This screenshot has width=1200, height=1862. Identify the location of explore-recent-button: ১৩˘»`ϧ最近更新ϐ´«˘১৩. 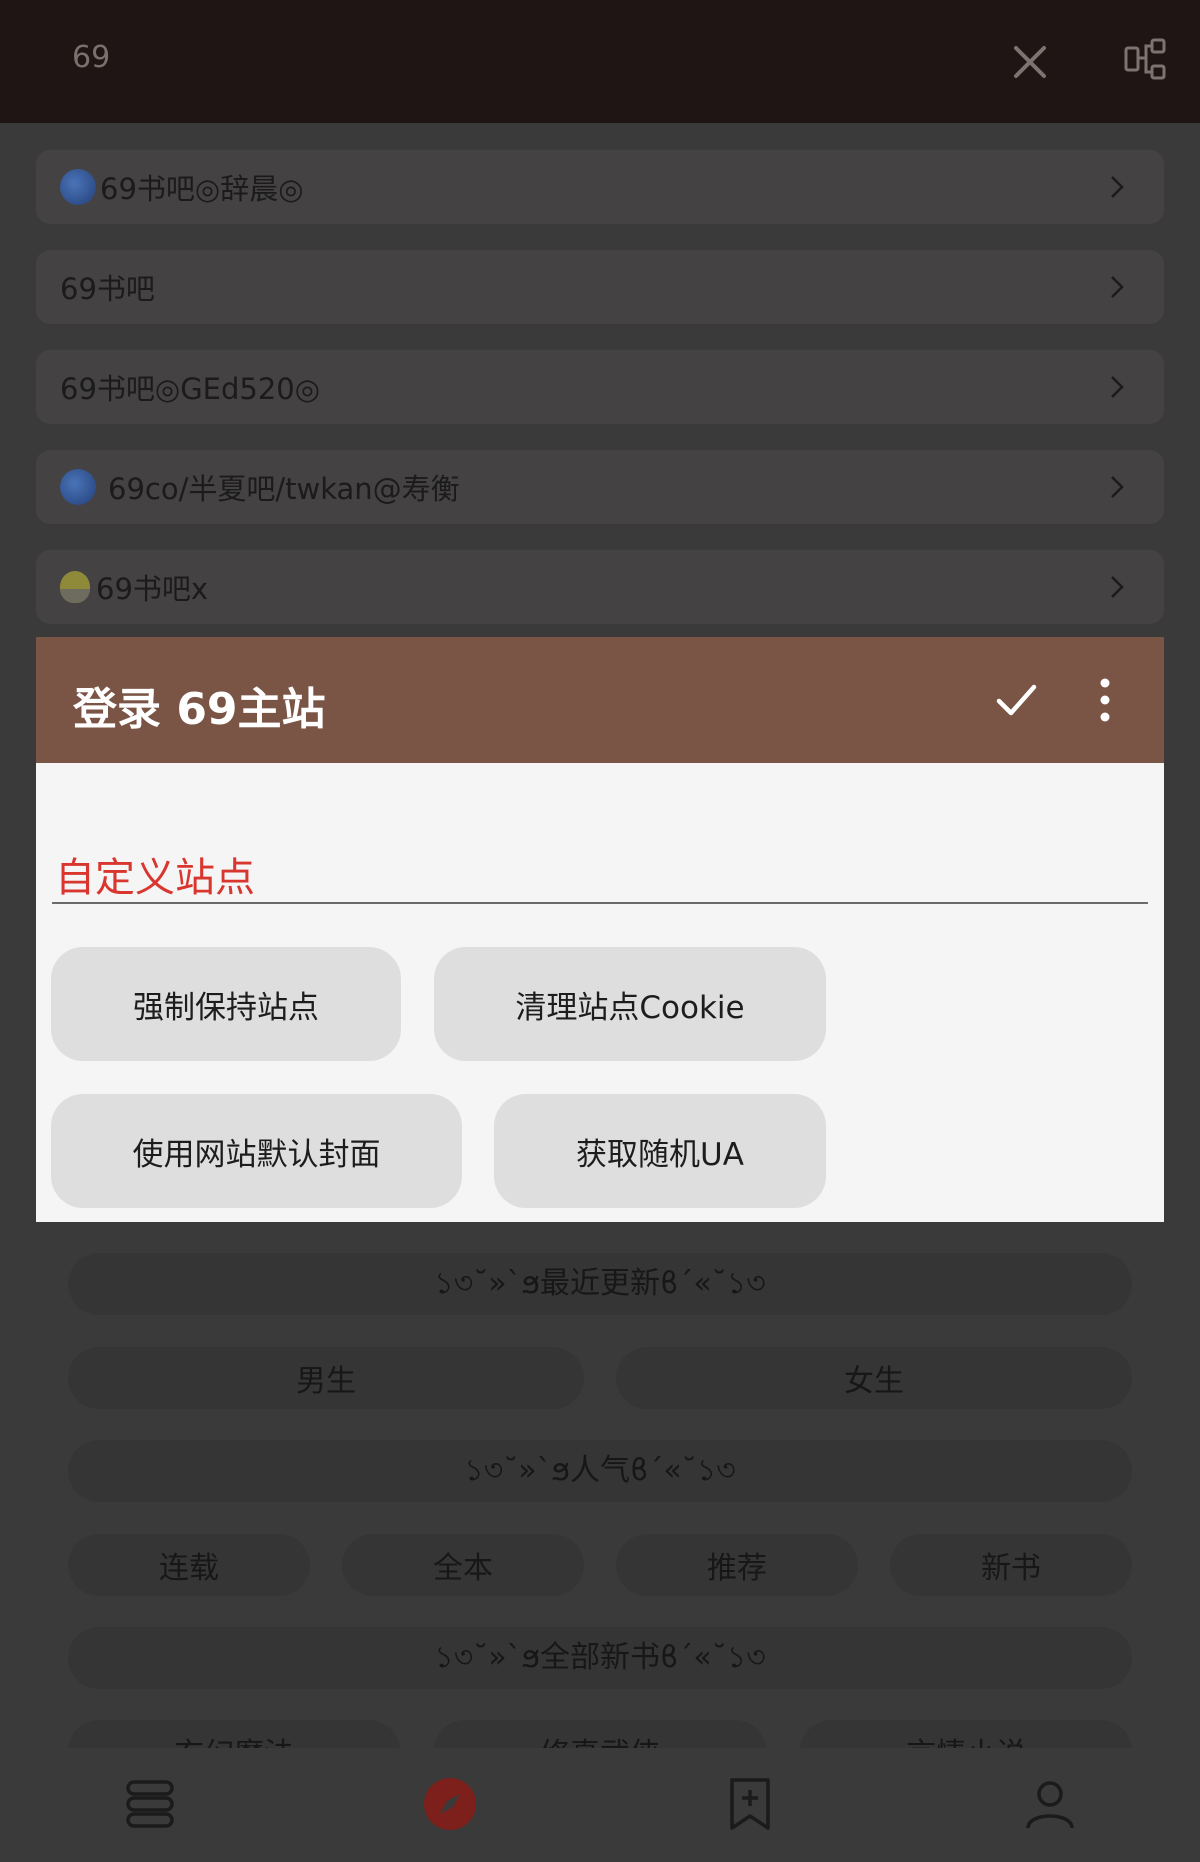
(600, 1284).